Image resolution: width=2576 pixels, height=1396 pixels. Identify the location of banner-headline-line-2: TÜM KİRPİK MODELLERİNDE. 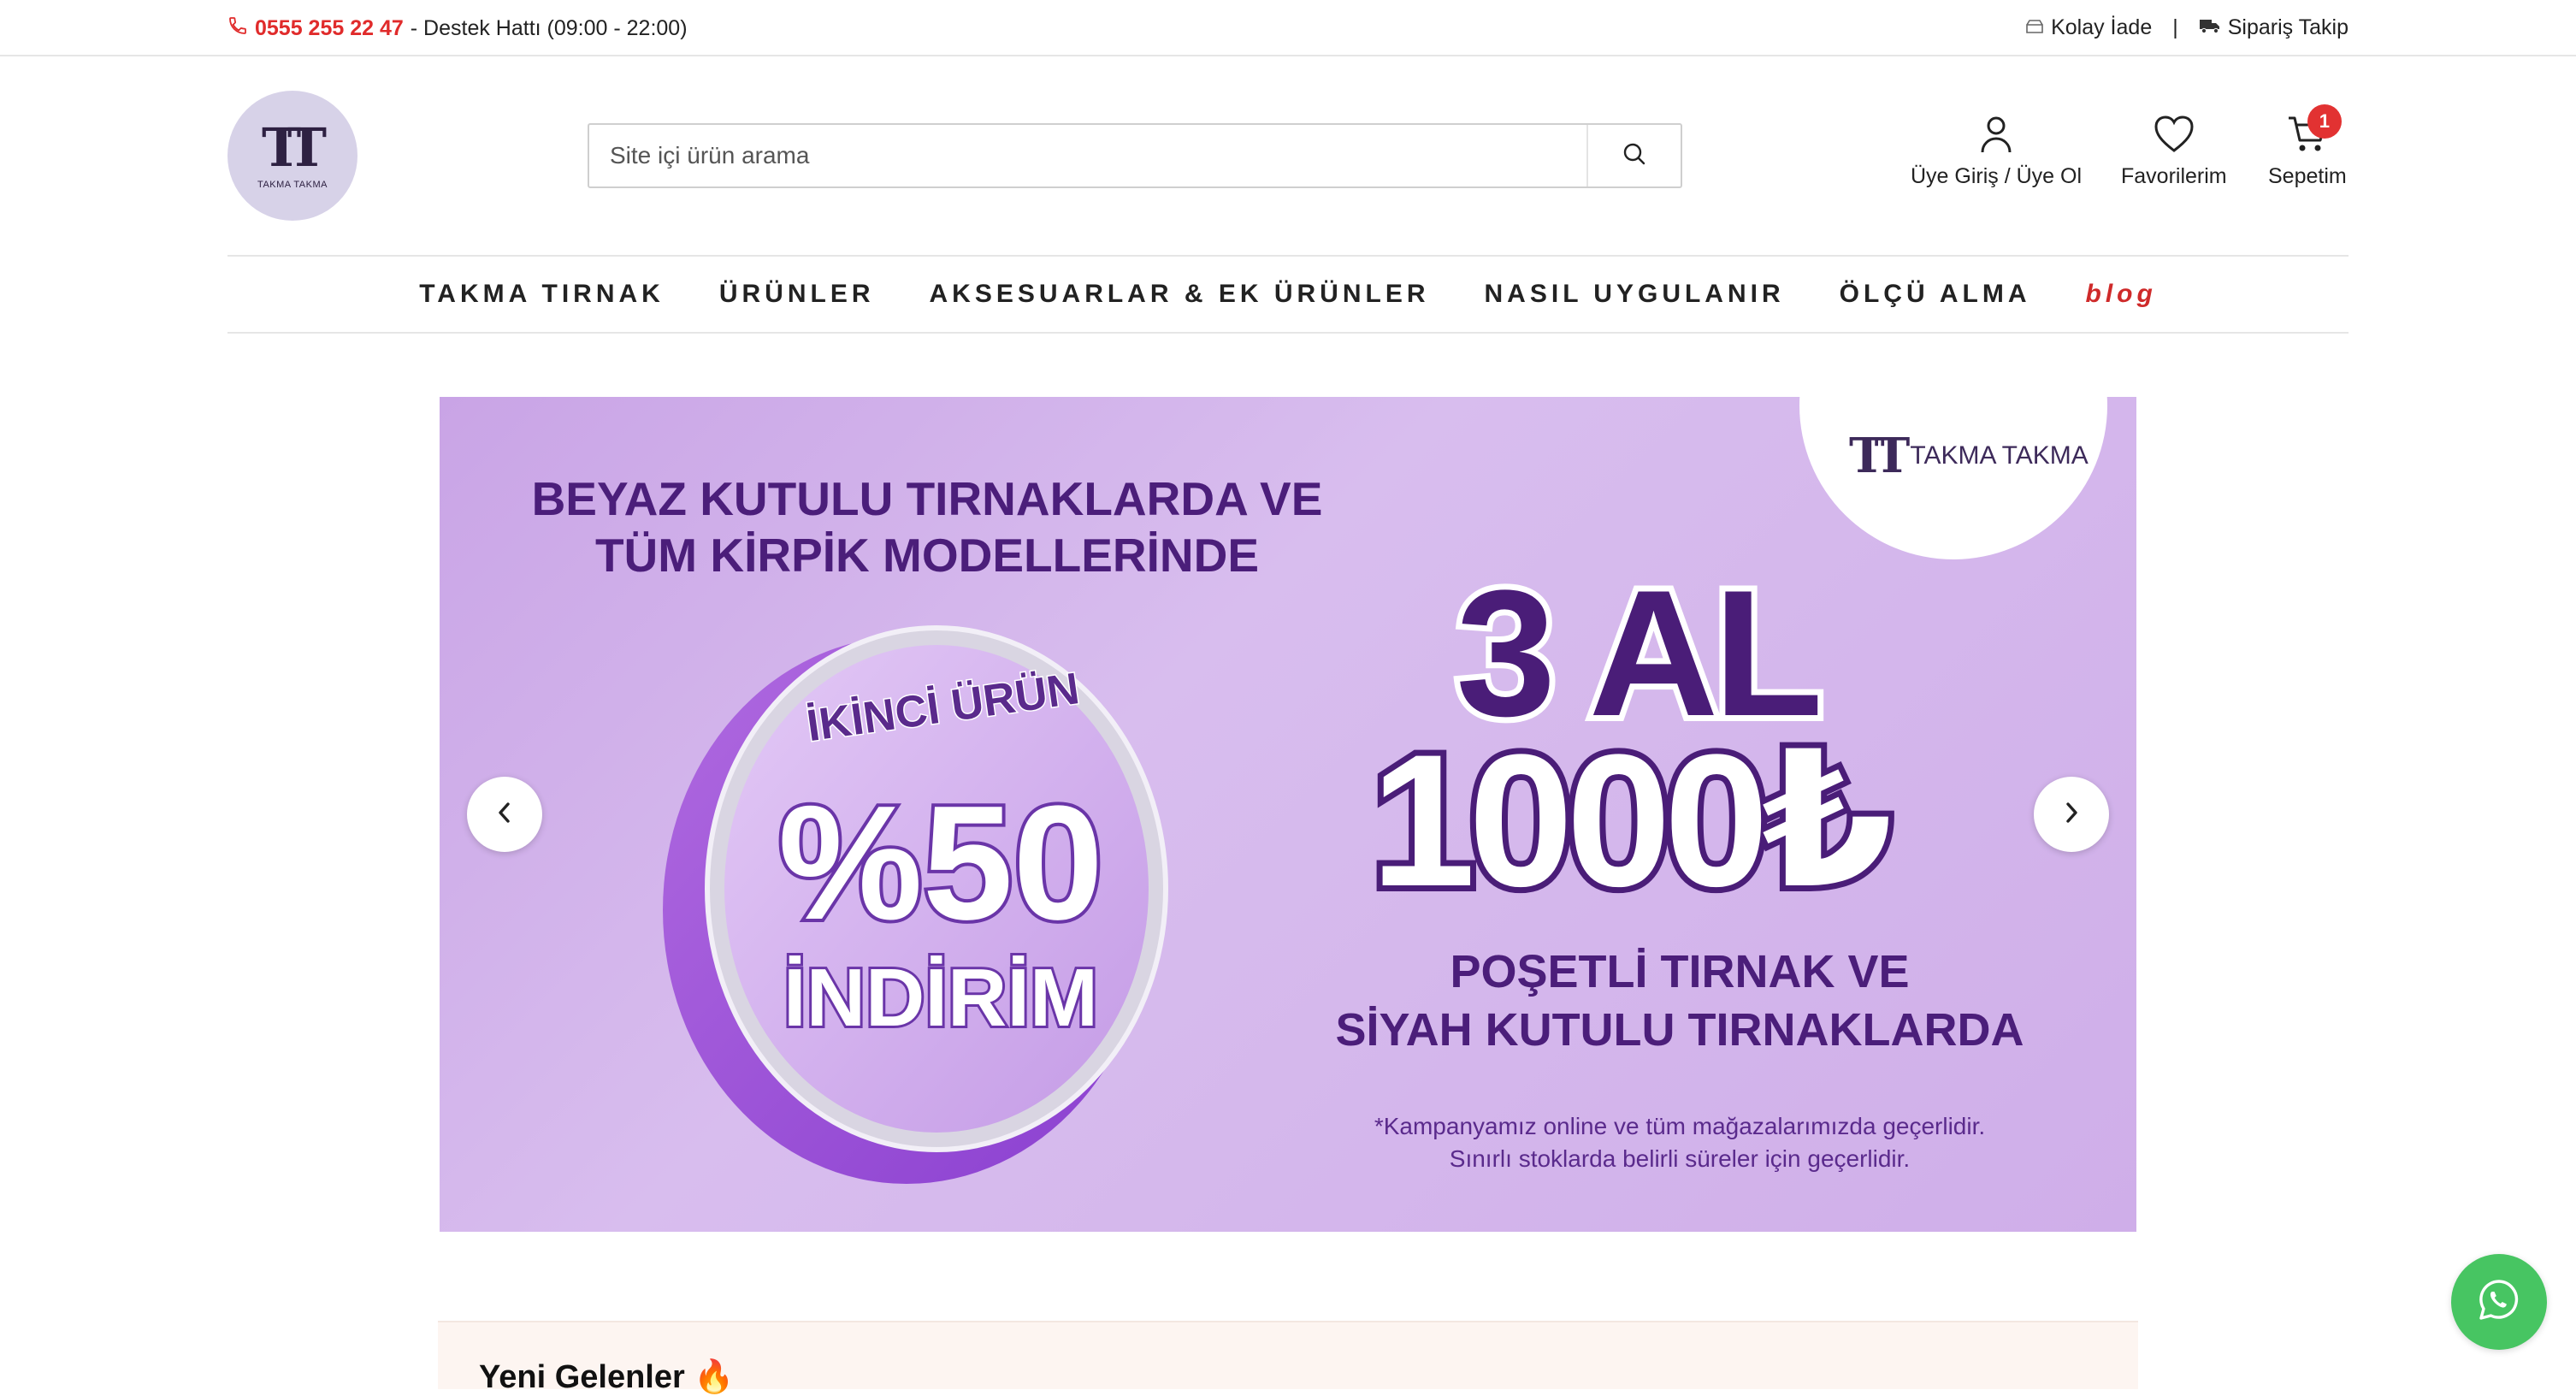
(927, 555).